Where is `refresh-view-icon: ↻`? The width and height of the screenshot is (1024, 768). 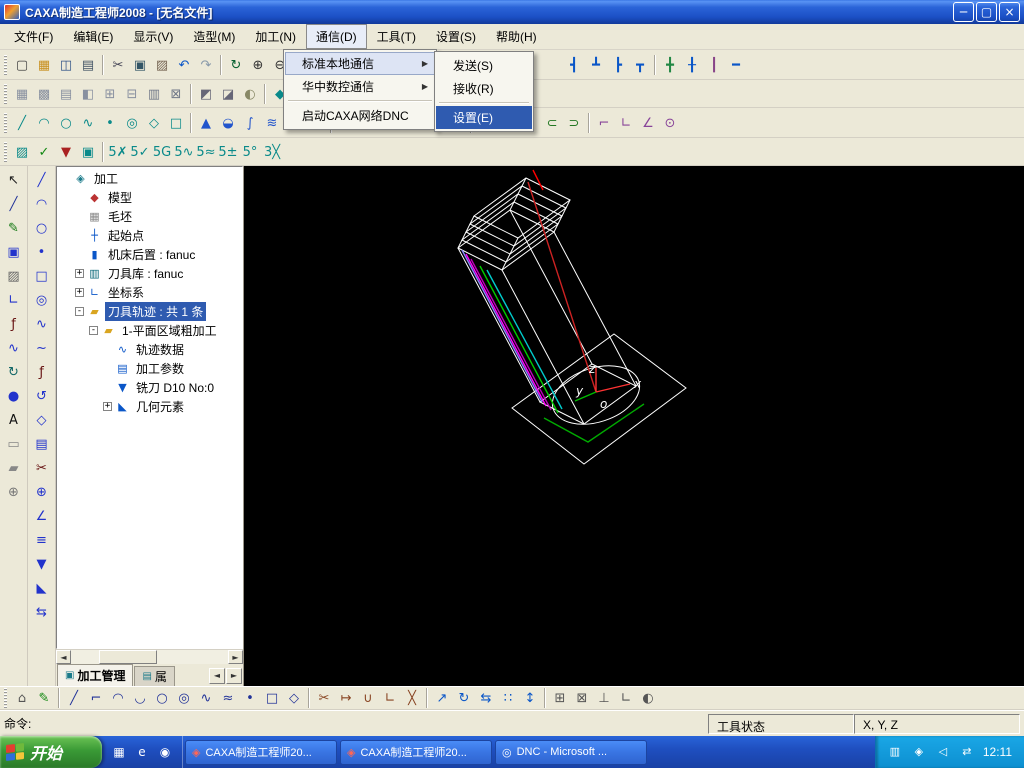
refresh-view-icon: ↻ is located at coordinates (236, 65).